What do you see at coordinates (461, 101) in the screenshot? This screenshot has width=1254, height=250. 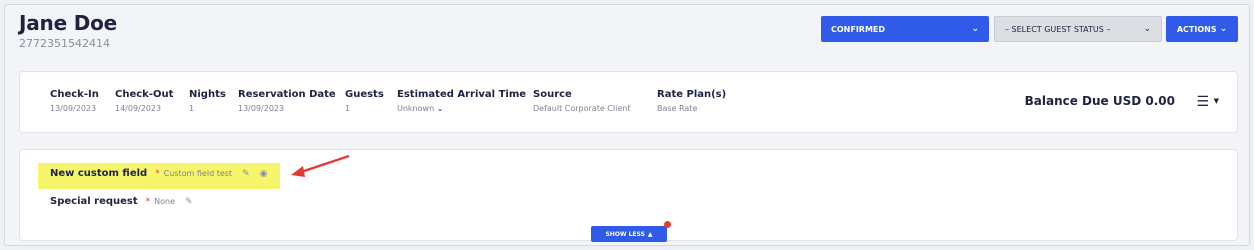 I see `arrival-time-column: Estimated Arrival Time Unknown ⌄` at bounding box center [461, 101].